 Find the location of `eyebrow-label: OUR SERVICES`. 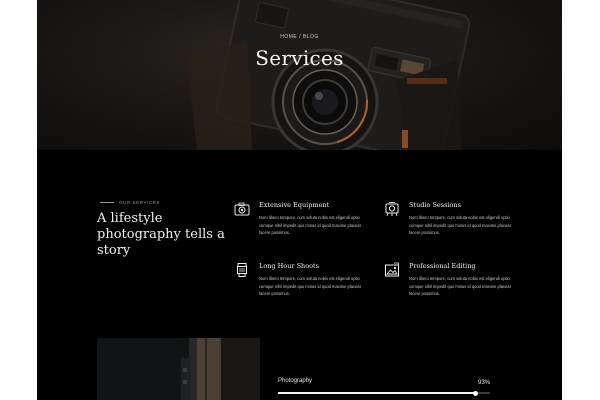

eyebrow-label: OUR SERVICES is located at coordinates (140, 202).